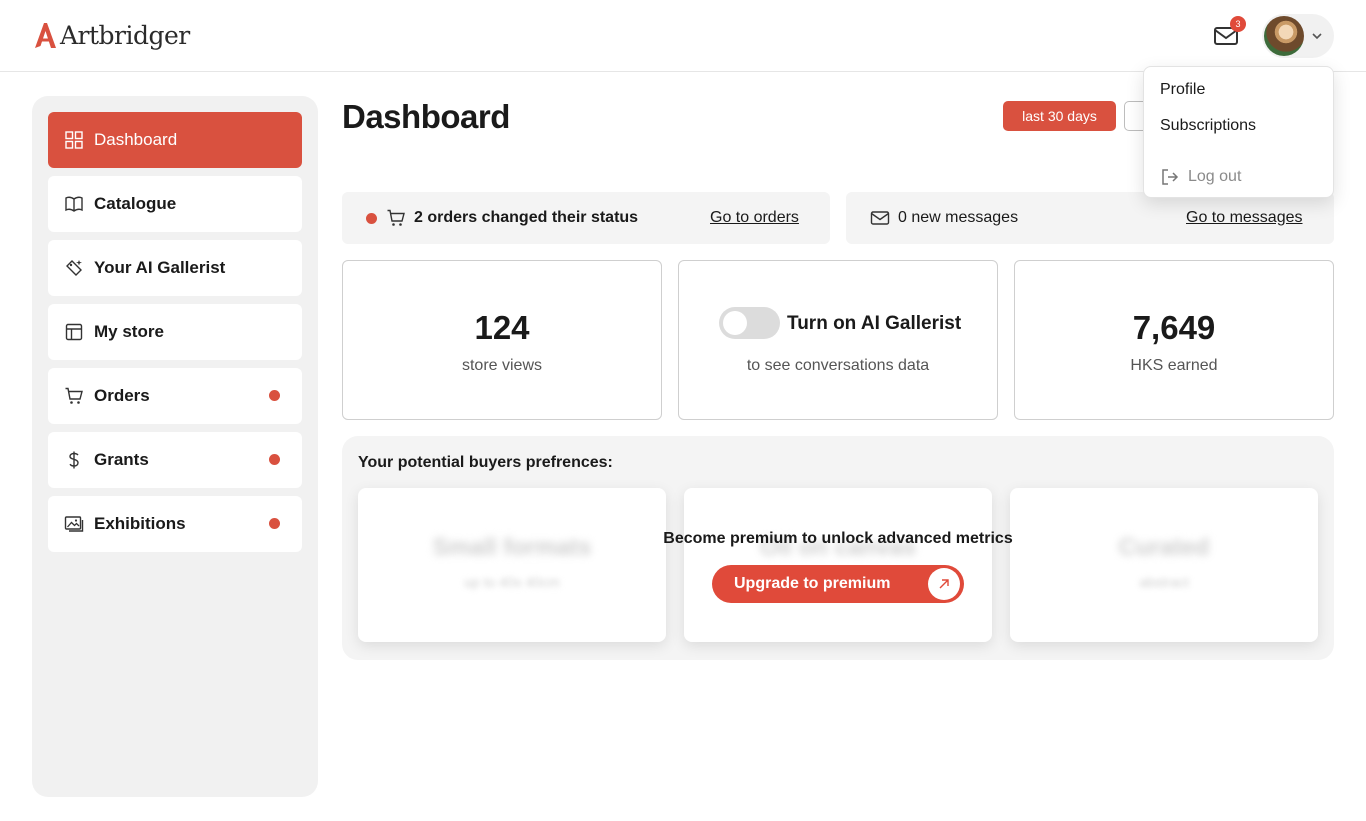  I want to click on sidebar-item-ai-gallerist: Your AI Gallerist, so click(175, 268).